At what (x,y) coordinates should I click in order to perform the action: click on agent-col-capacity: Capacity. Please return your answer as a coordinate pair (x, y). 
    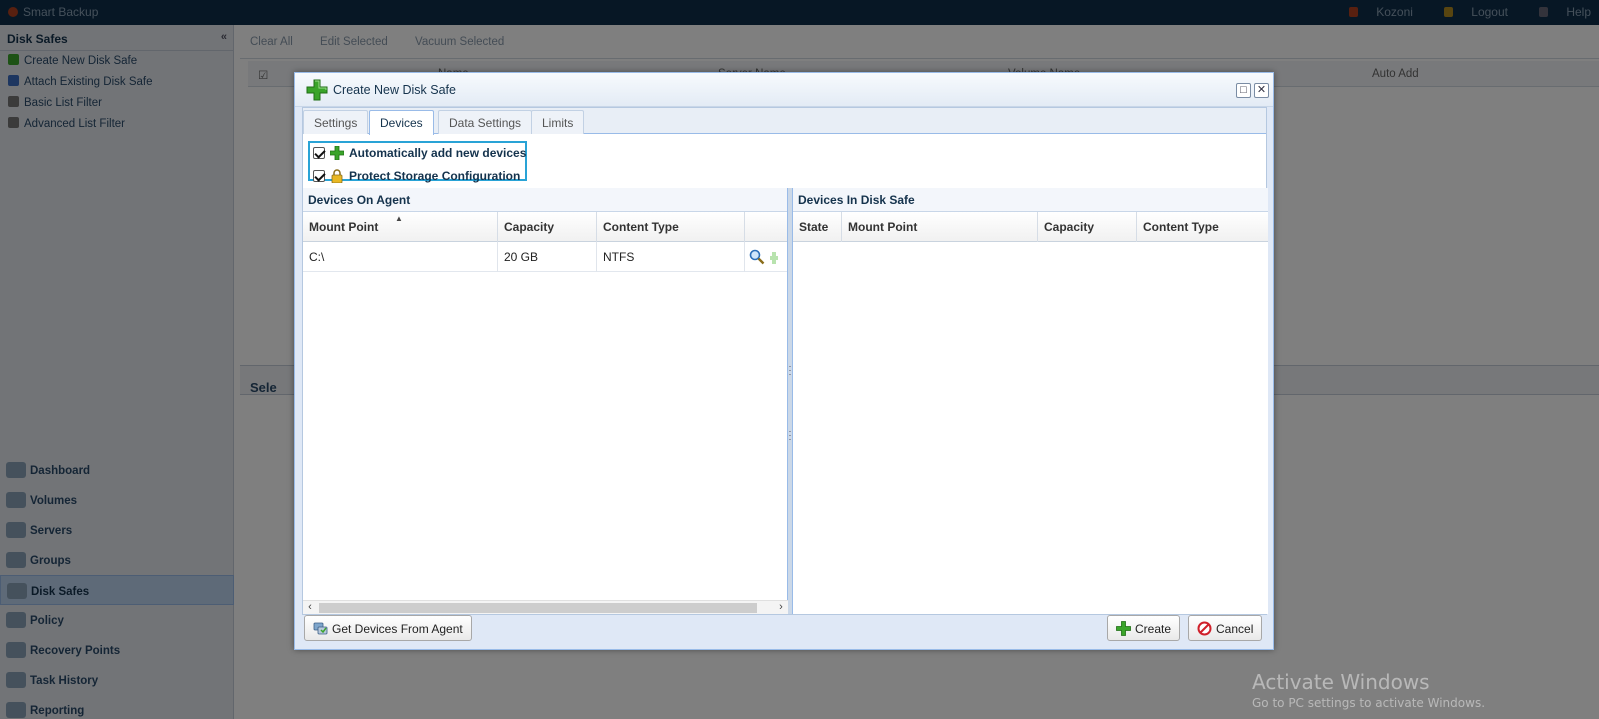
    Looking at the image, I should click on (547, 227).